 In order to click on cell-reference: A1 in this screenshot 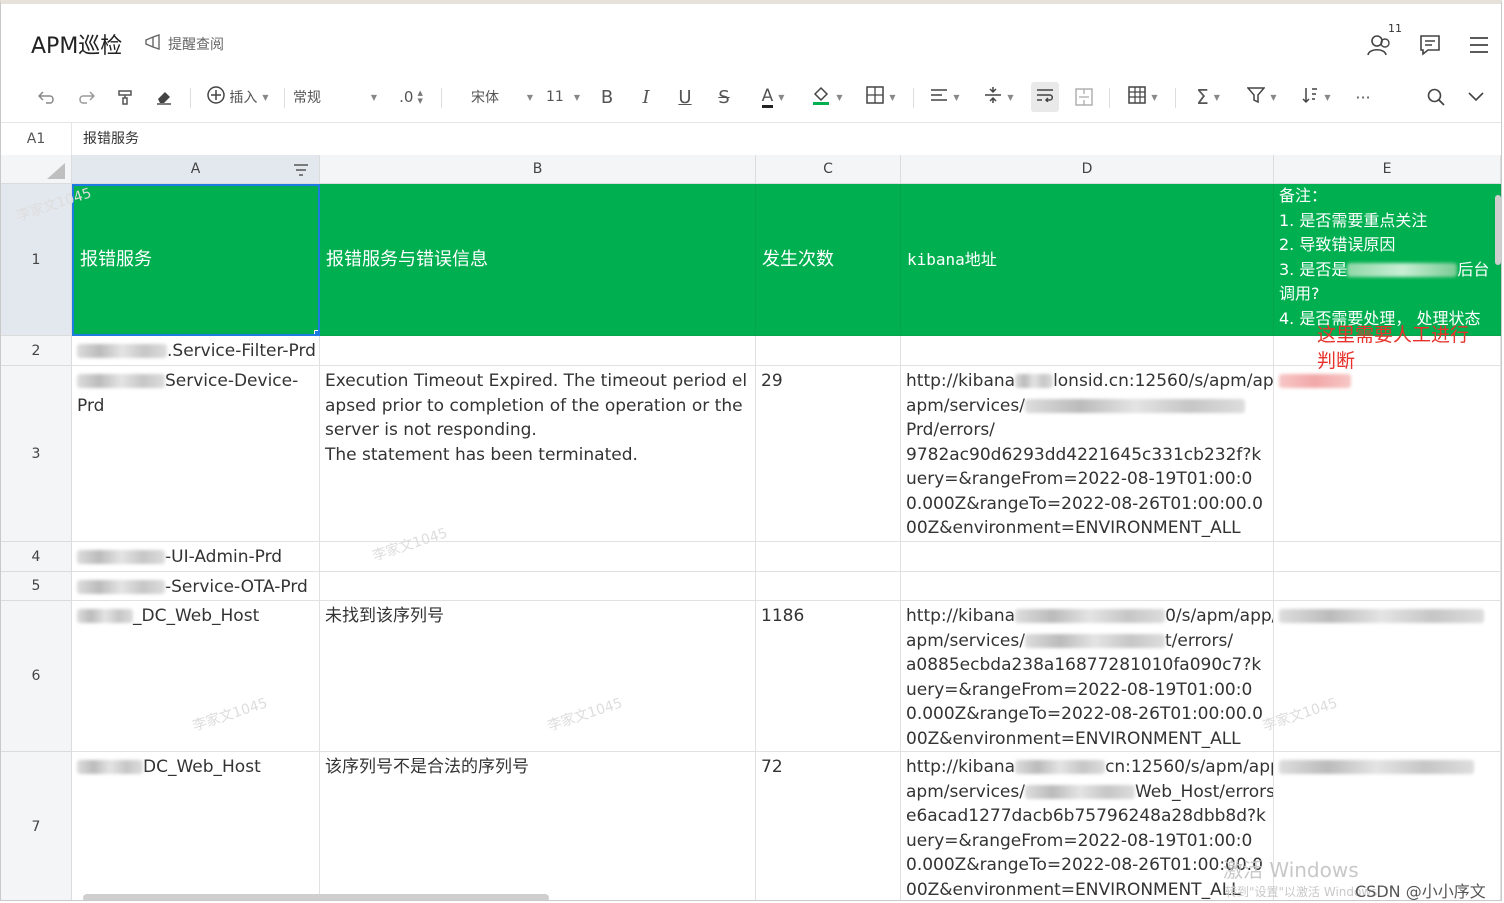, I will do `click(36, 139)`.